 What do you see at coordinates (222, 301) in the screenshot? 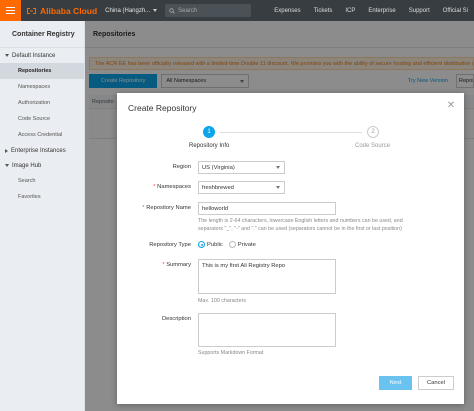
I see `summary-hint: Max. 100 characters` at bounding box center [222, 301].